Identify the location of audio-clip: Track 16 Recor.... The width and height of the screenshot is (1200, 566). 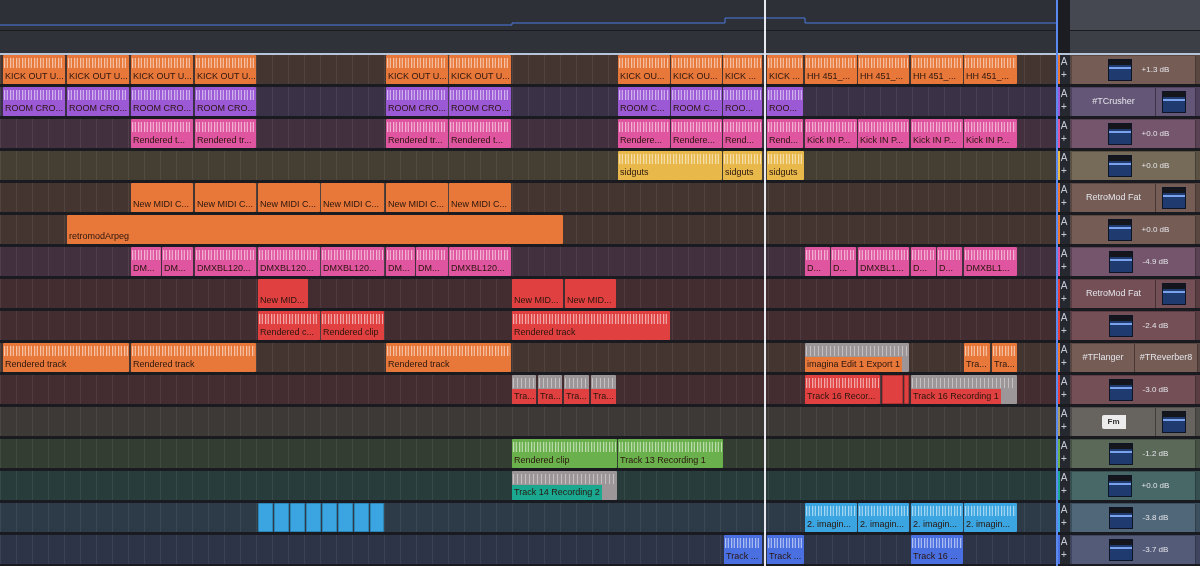
(842, 389).